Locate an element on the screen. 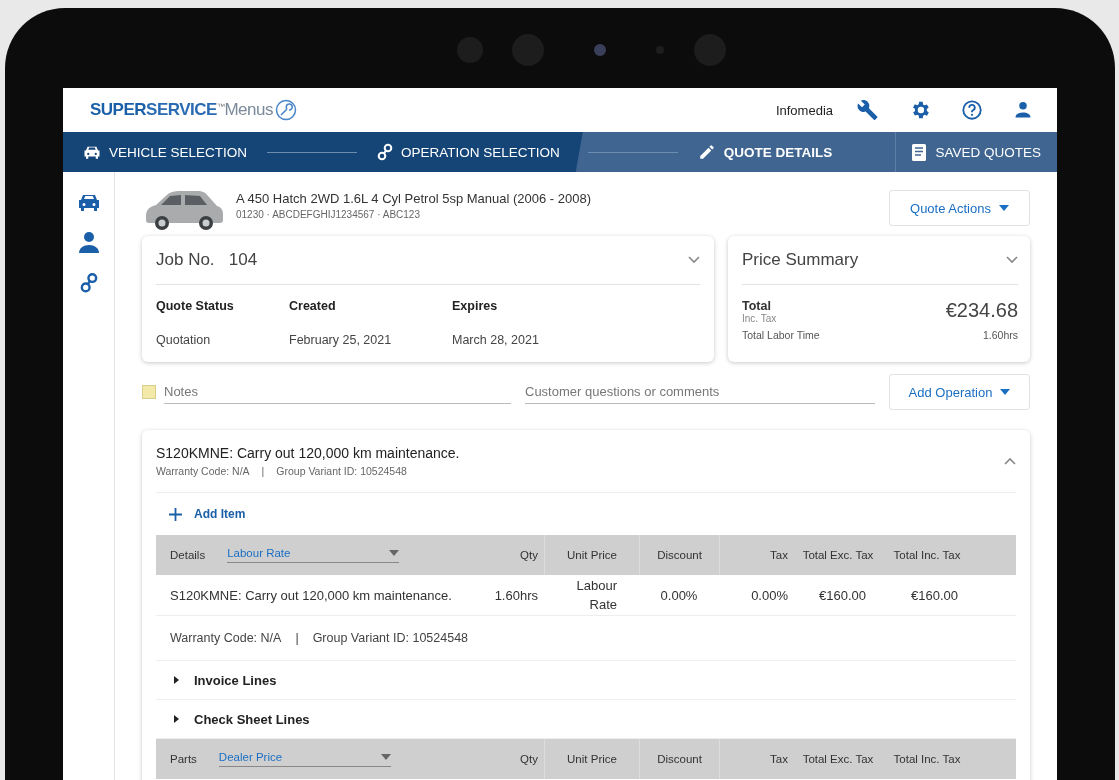 Image resolution: width=1119 pixels, height=780 pixels. add-item-link: Add Item is located at coordinates (586, 514).